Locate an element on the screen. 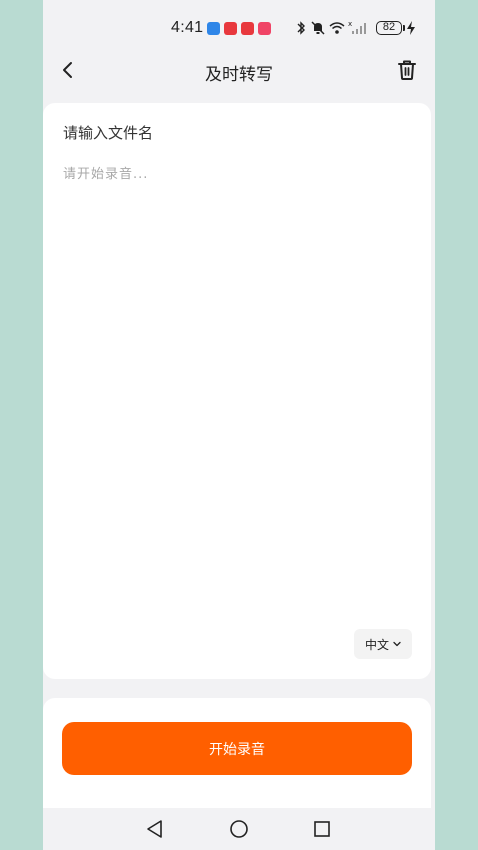 This screenshot has height=850, width=478. system-nav-bar is located at coordinates (239, 829).